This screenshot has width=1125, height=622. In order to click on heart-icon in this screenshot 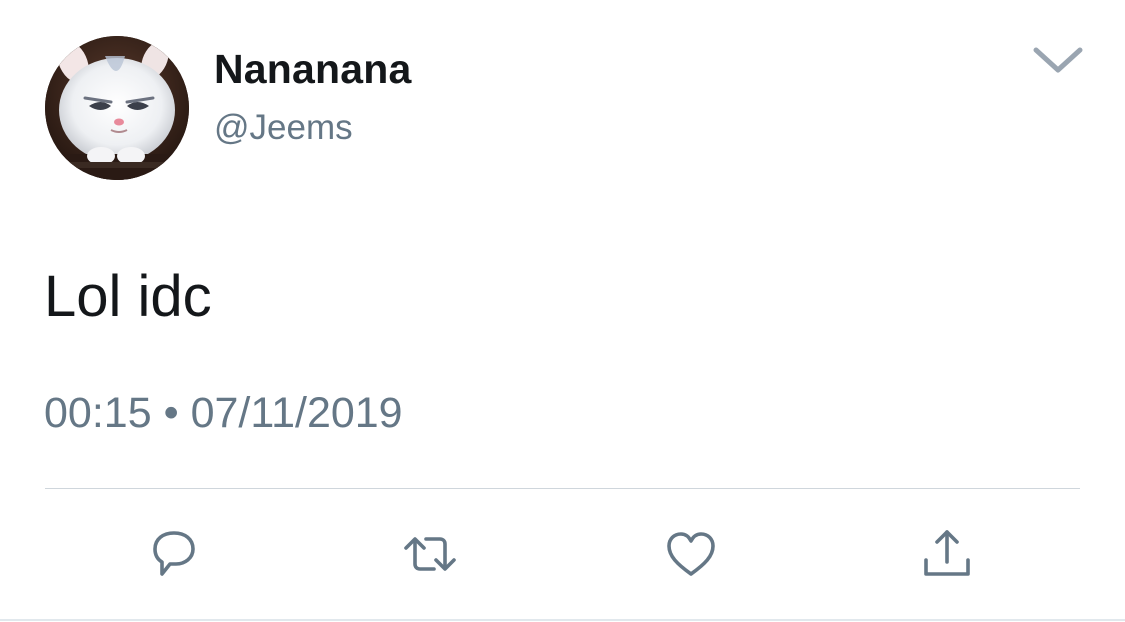, I will do `click(691, 554)`.